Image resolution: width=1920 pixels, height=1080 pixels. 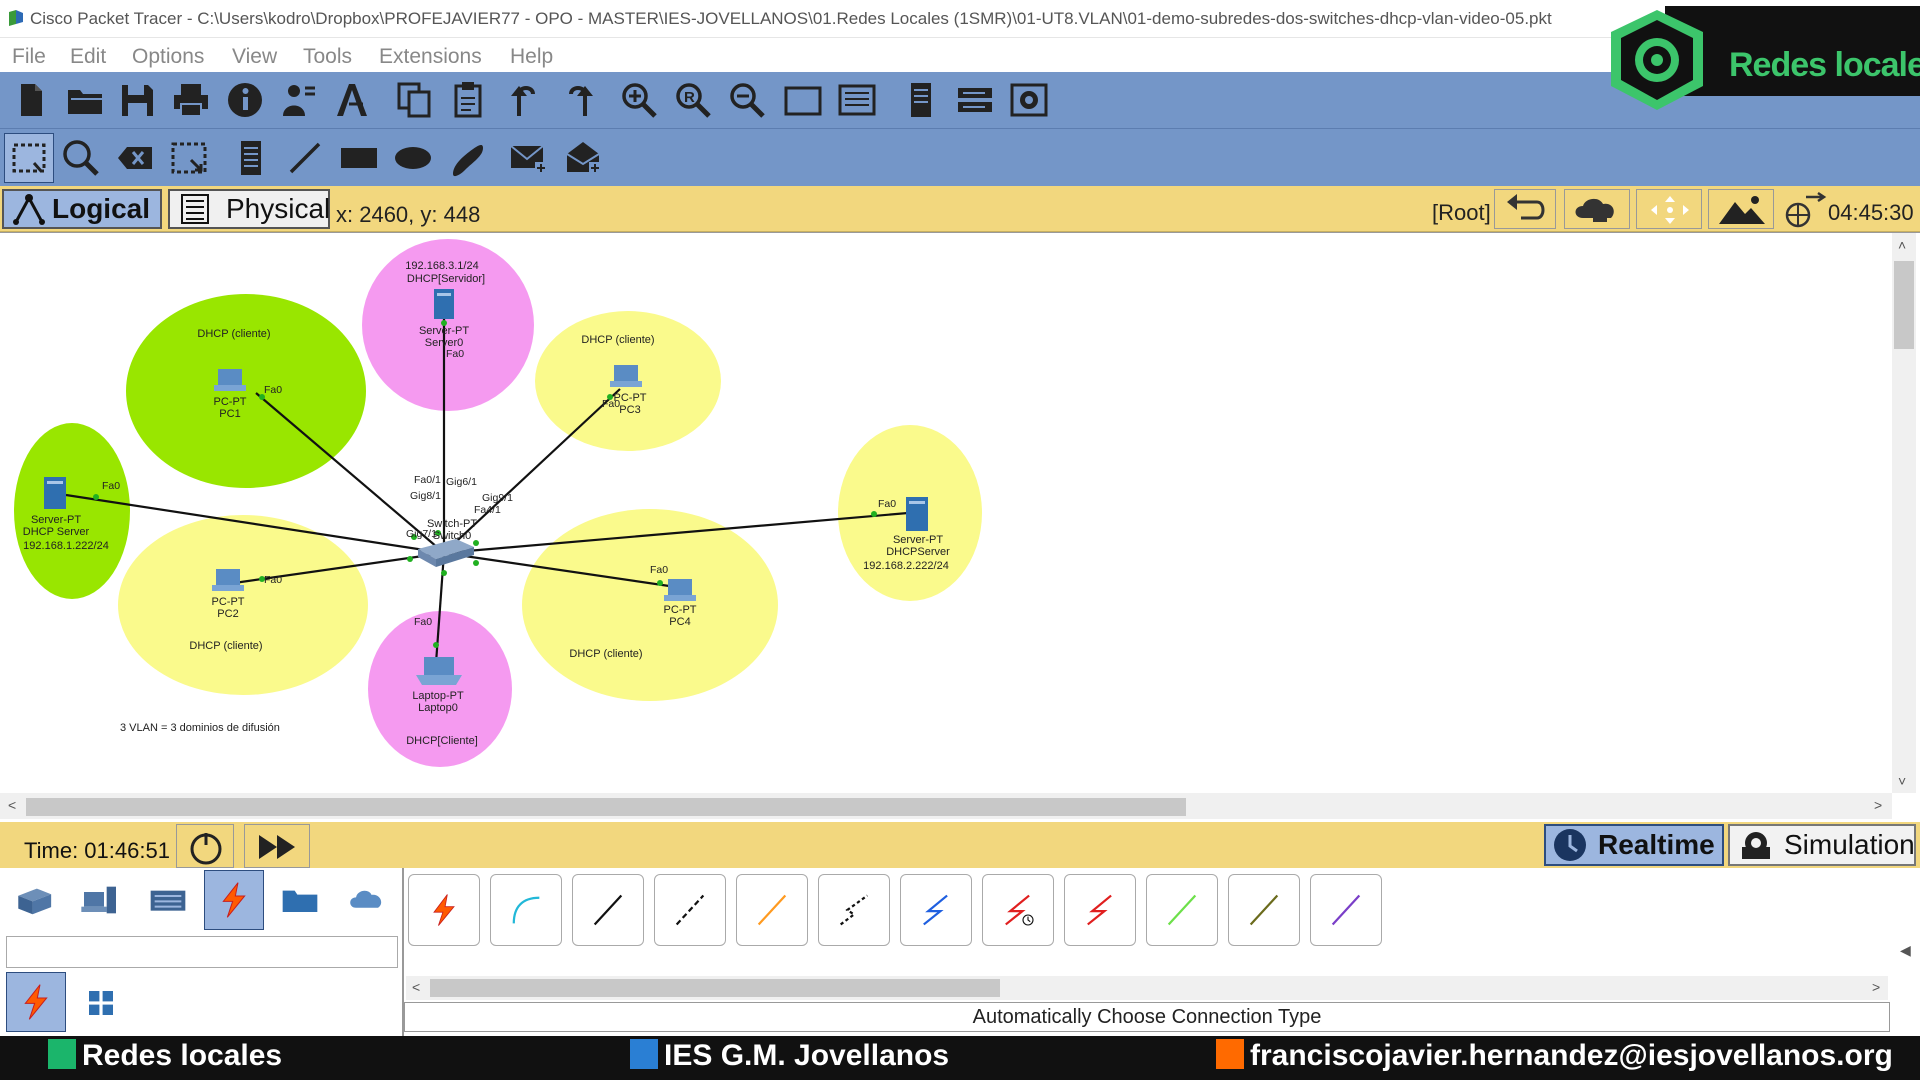 I want to click on zoom-in-icon, so click(x=639, y=100).